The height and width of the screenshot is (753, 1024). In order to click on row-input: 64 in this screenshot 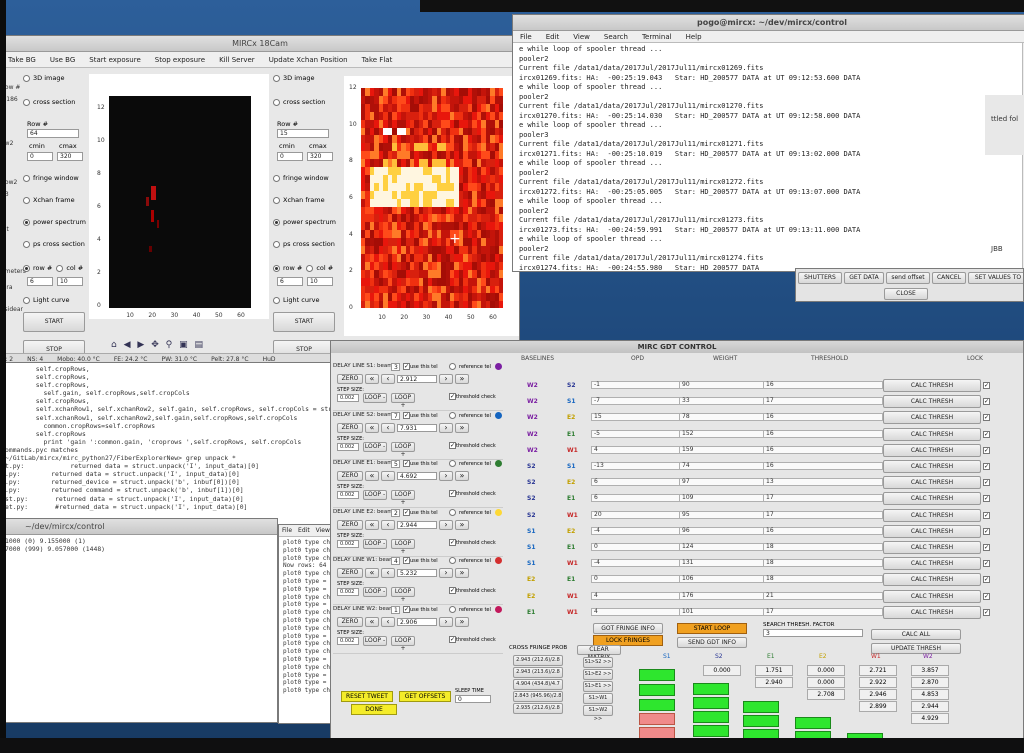, I will do `click(53, 133)`.